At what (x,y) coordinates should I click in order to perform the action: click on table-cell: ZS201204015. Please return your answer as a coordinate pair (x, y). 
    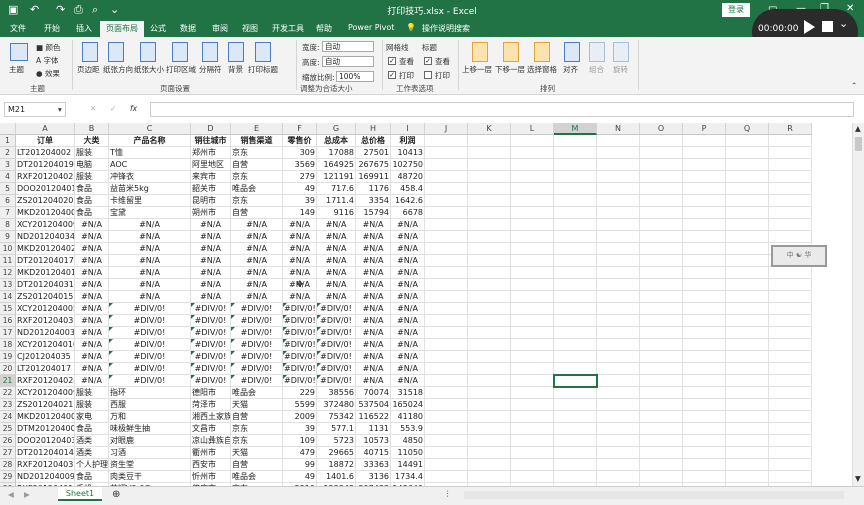
    Looking at the image, I should click on (45, 297).